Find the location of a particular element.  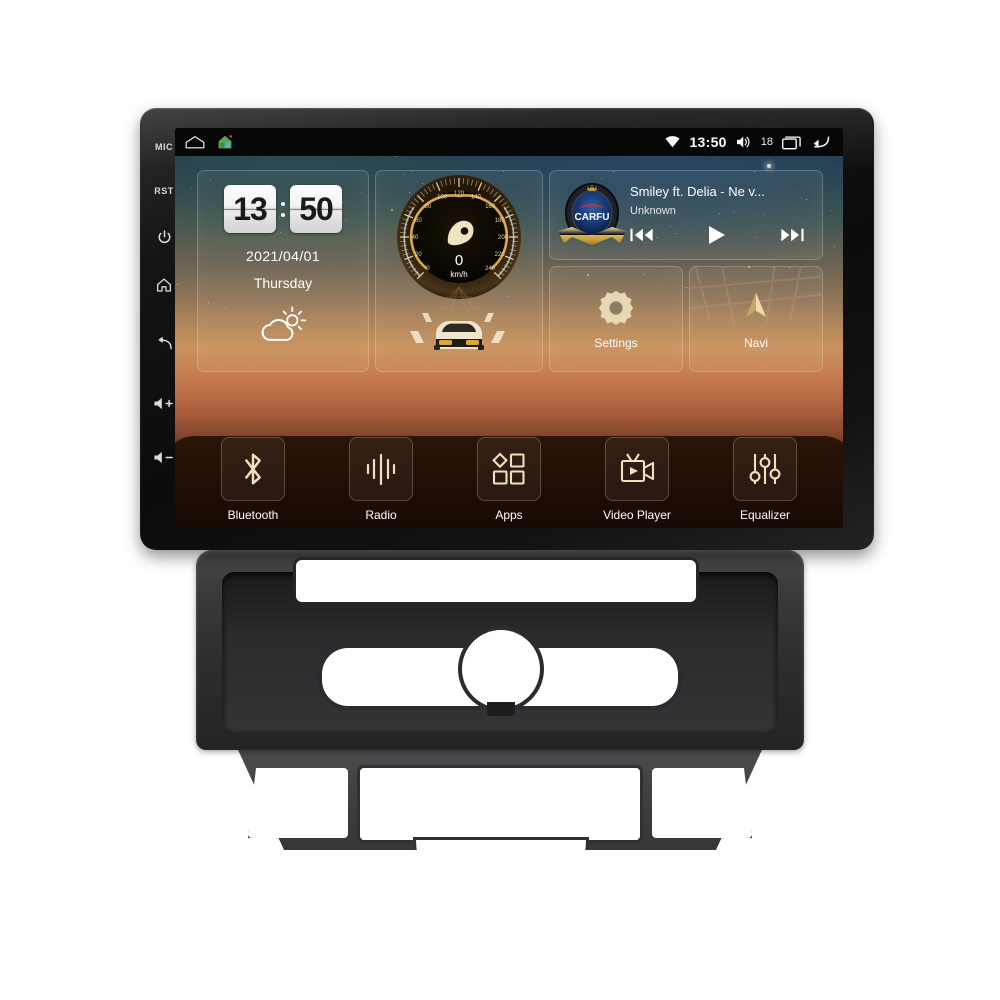

road-graphic is located at coordinates (459, 325).